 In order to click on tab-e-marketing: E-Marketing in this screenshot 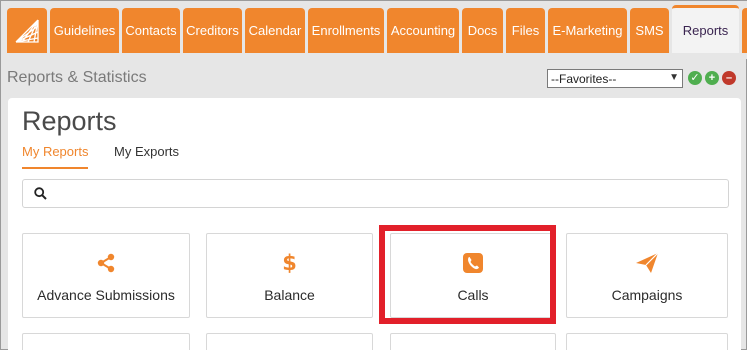, I will do `click(587, 30)`.